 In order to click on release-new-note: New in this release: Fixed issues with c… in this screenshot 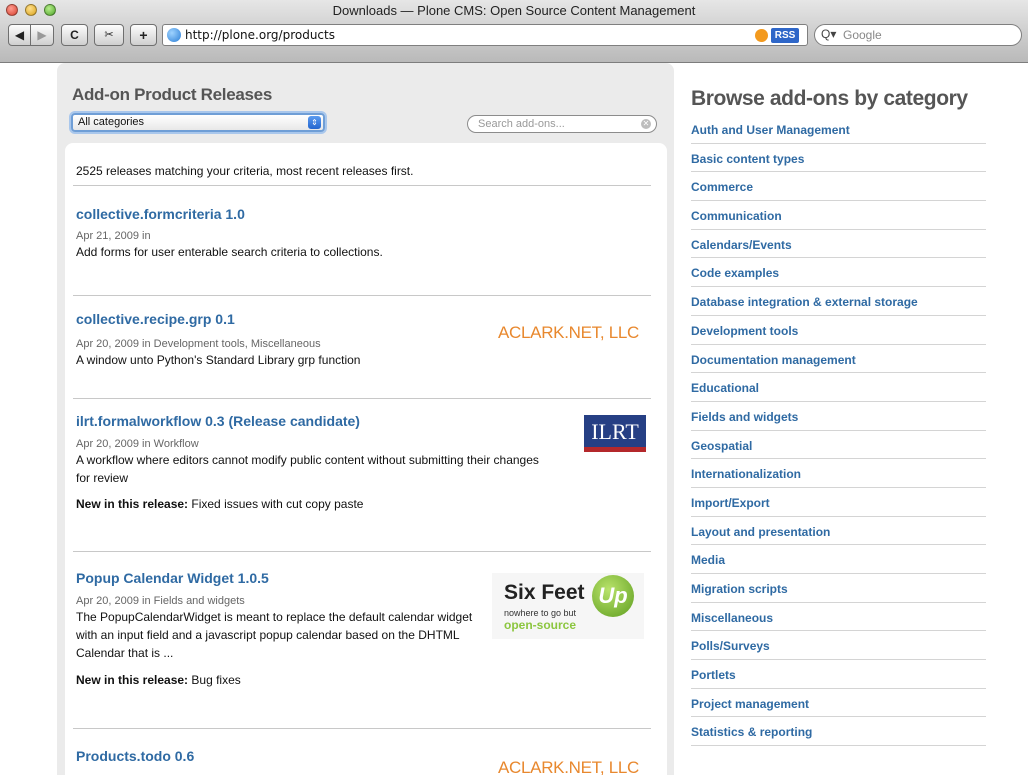, I will do `click(316, 504)`.